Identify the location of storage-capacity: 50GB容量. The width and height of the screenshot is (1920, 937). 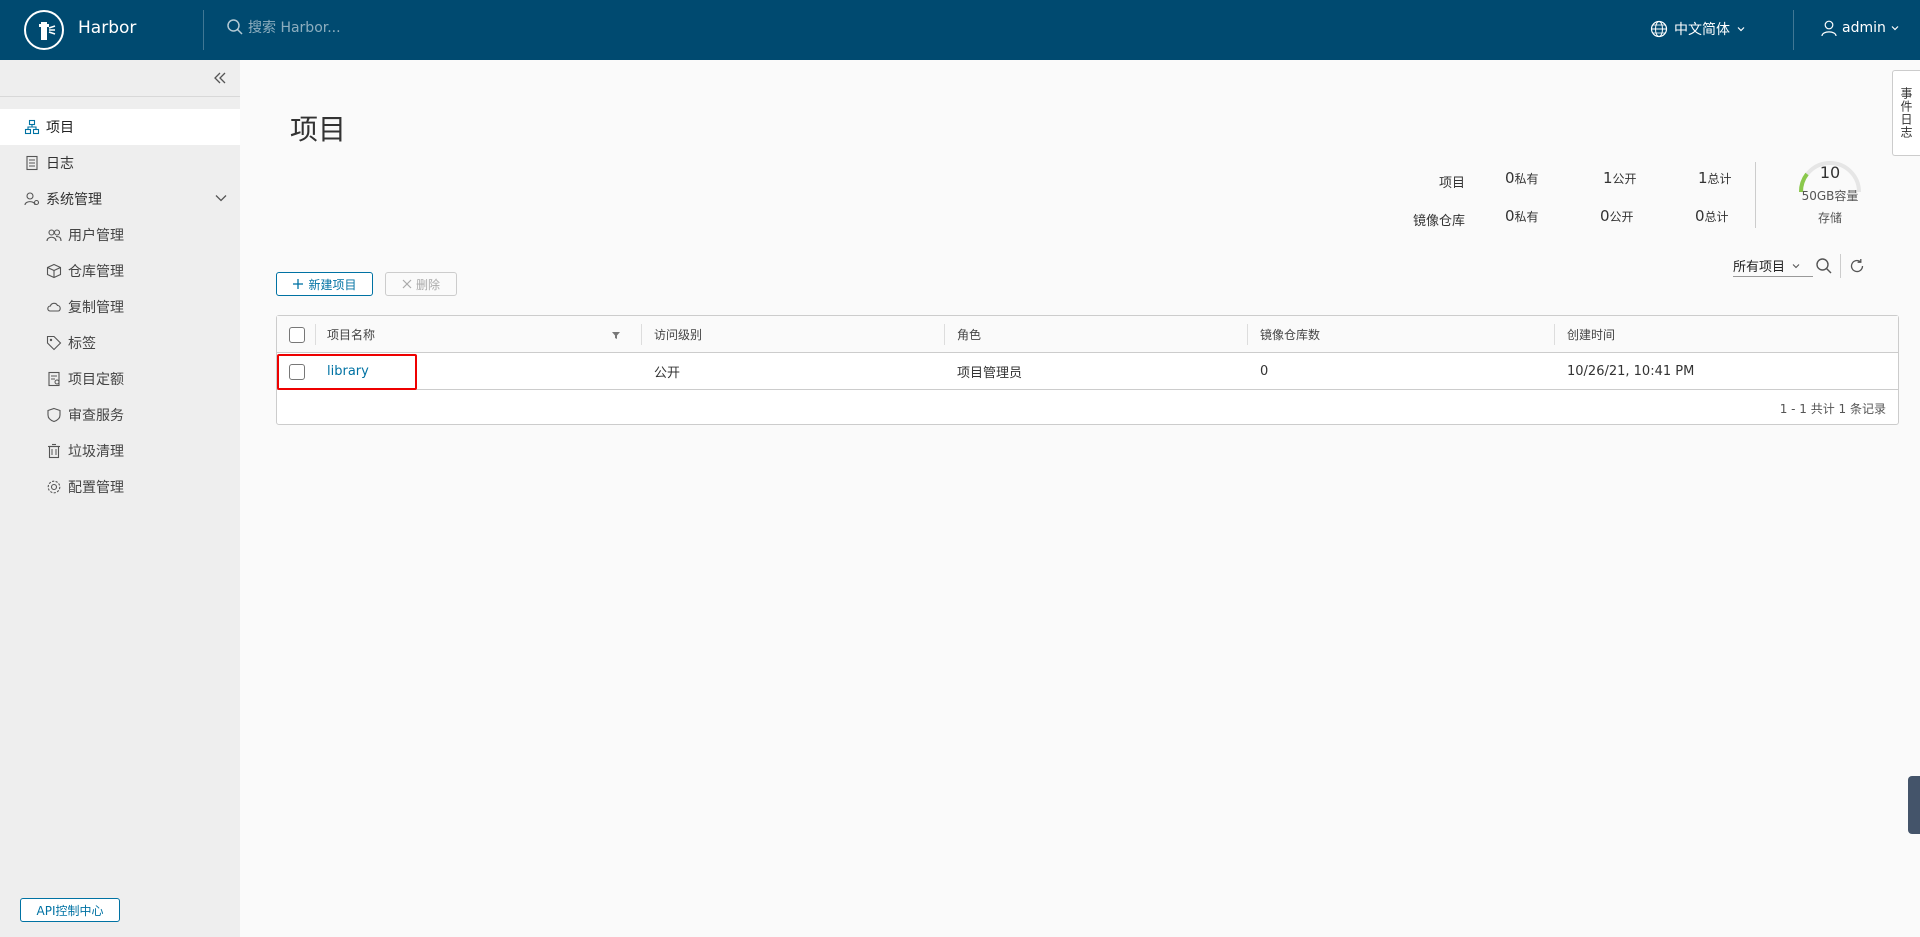
(1830, 196).